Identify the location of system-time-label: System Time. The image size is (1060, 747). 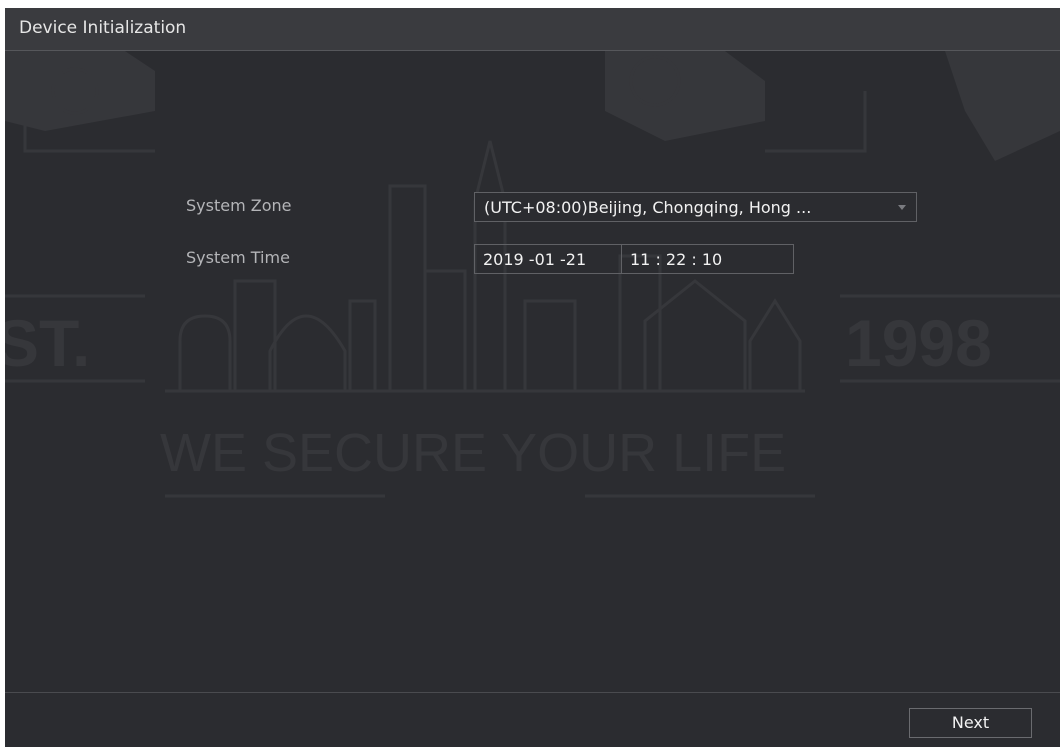
(238, 257).